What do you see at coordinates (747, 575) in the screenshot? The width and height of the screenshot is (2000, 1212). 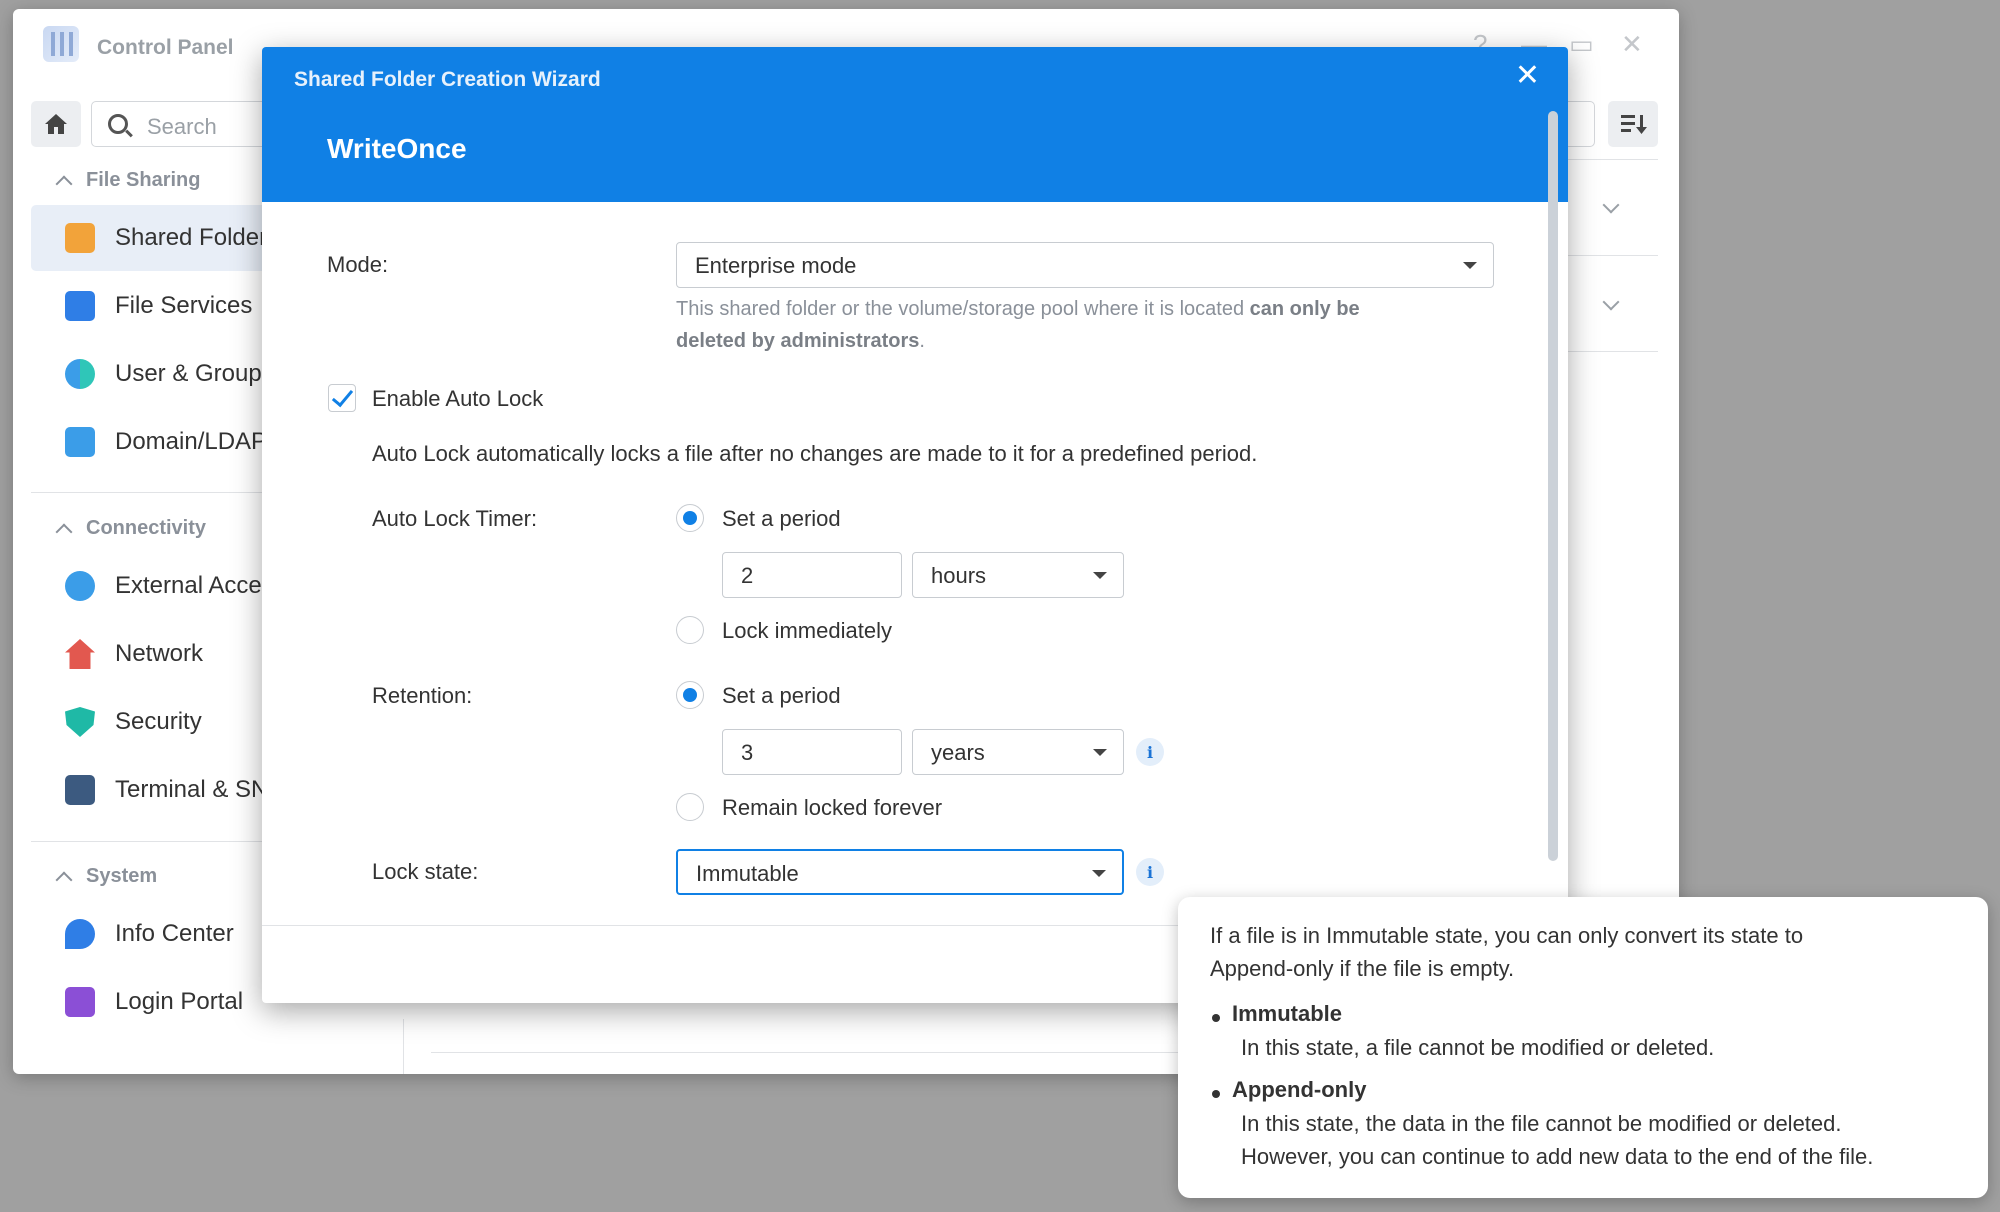 I see `timer-value: 2` at bounding box center [747, 575].